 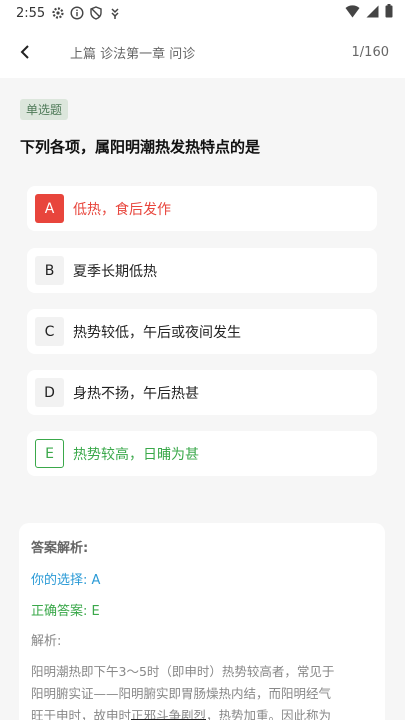 I want to click on battery-icon, so click(x=389, y=13).